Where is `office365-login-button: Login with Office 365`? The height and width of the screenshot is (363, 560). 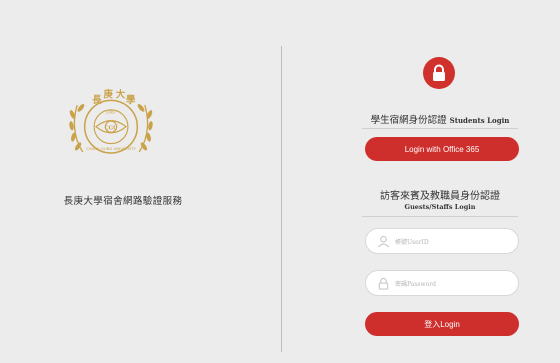
office365-login-button: Login with Office 365 is located at coordinates (442, 149).